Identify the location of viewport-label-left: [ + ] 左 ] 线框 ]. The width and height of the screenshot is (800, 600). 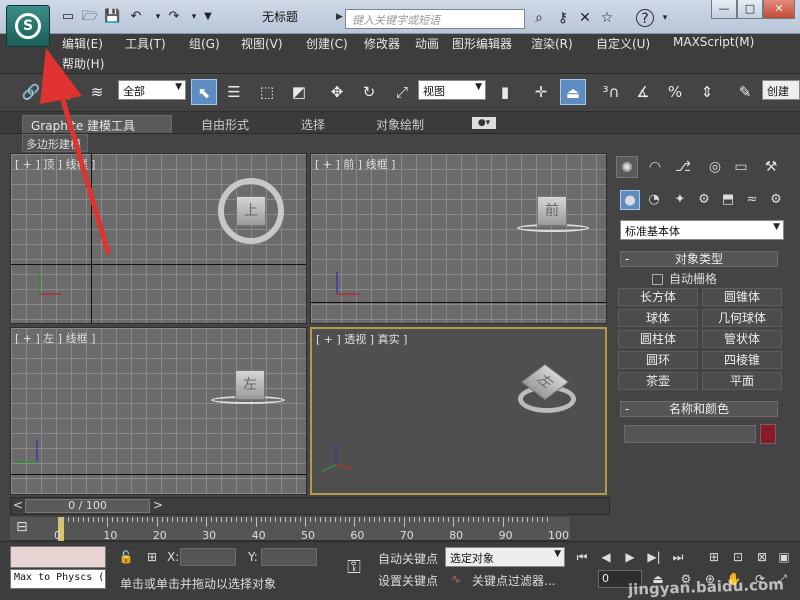
(55, 338).